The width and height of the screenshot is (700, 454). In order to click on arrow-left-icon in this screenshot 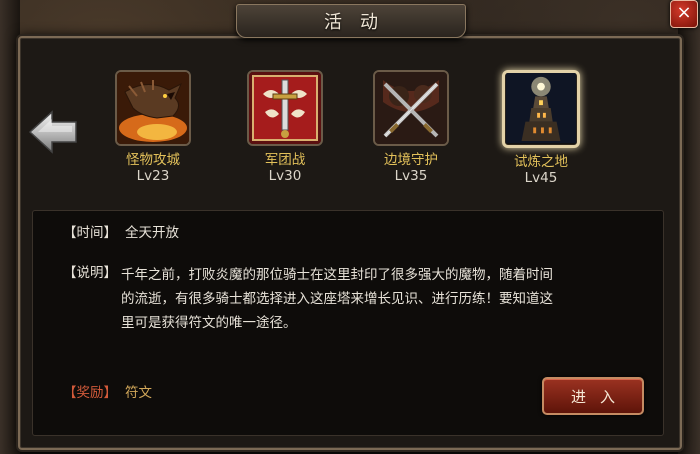, I will do `click(54, 132)`.